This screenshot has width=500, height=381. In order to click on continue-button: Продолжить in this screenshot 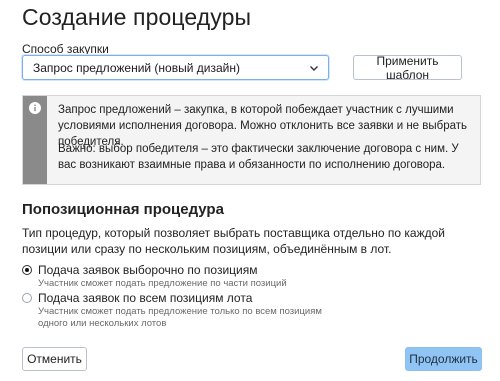, I will do `click(443, 359)`.